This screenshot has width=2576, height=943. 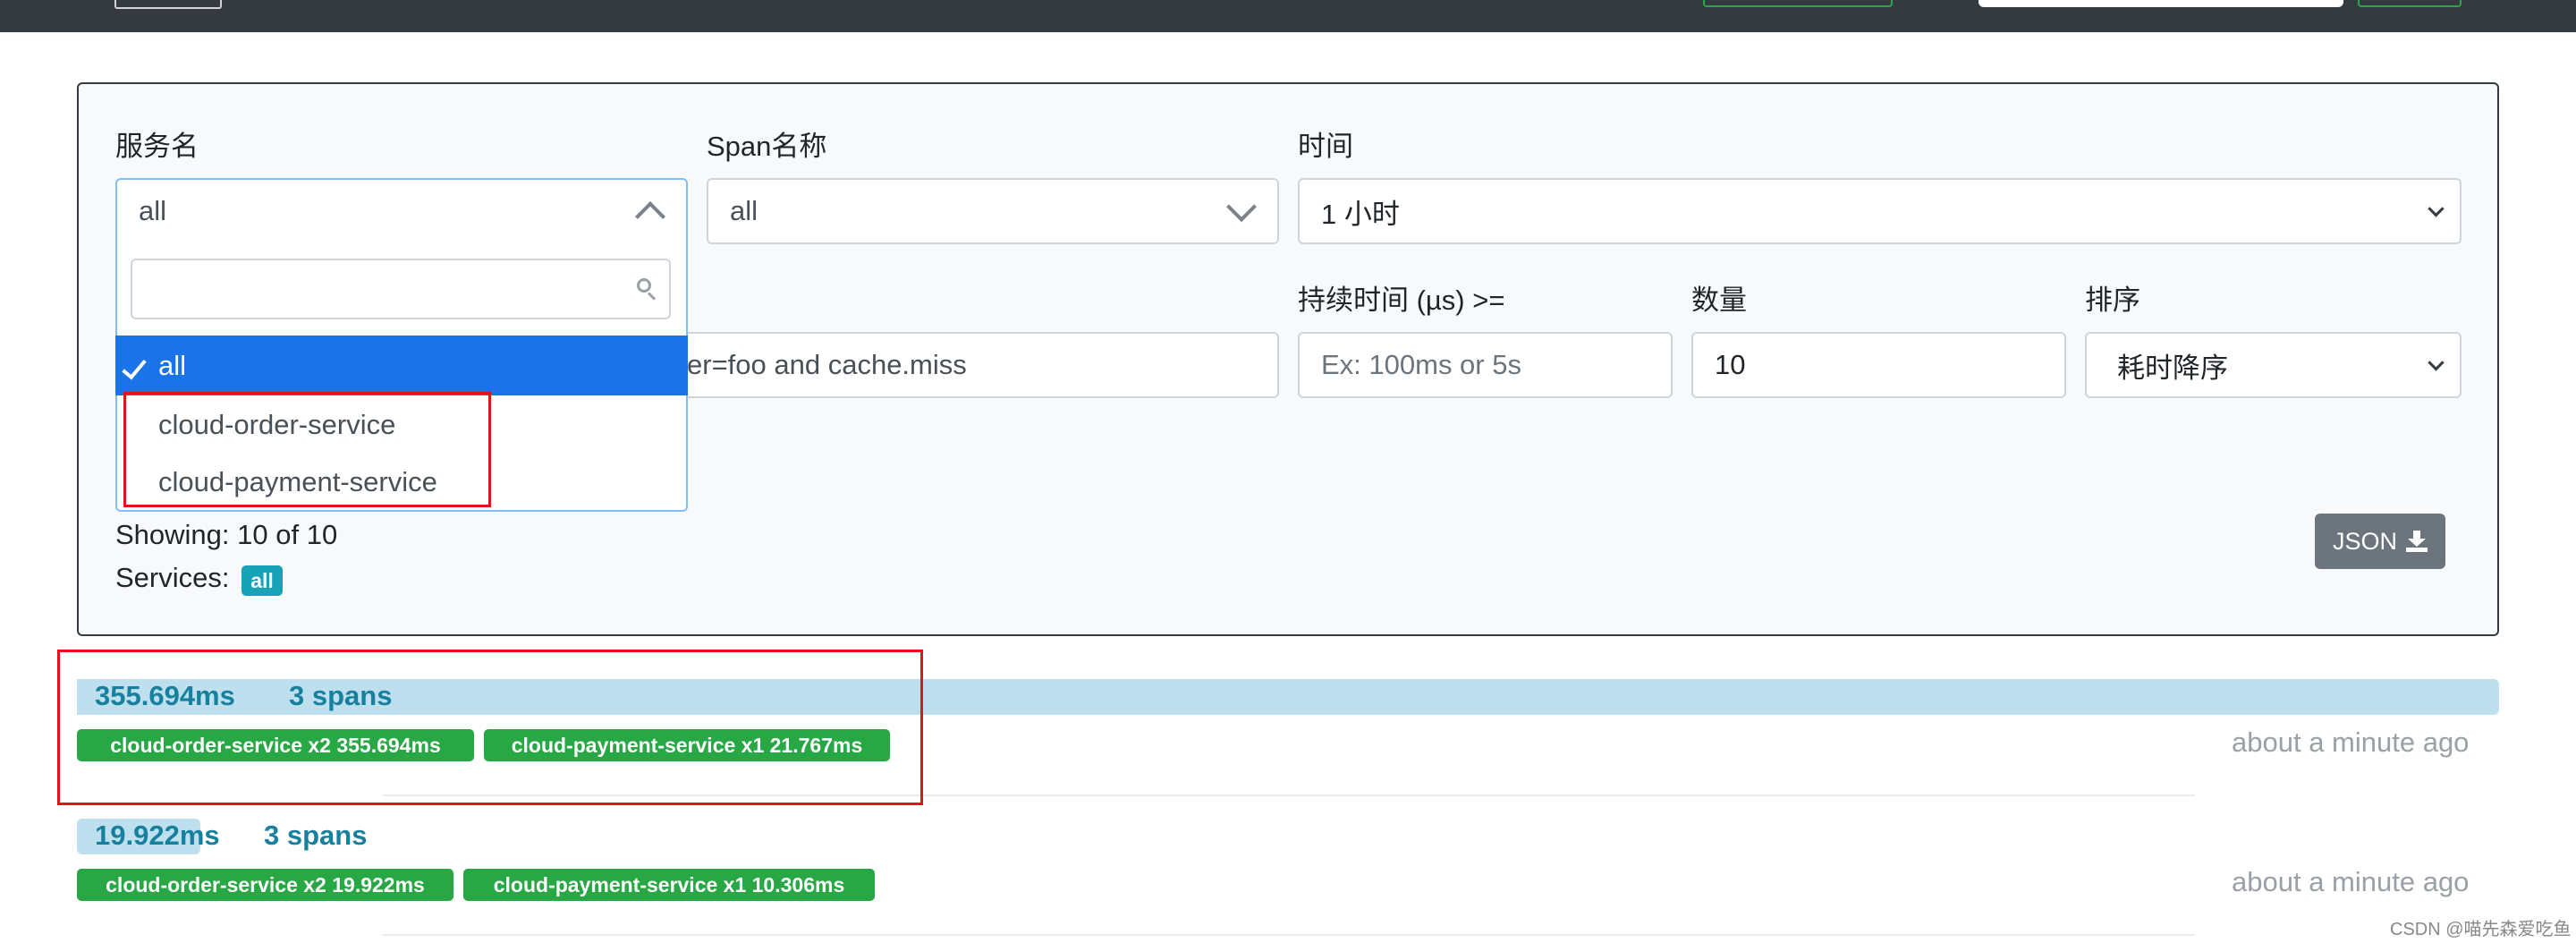 I want to click on search-icon, so click(x=647, y=290).